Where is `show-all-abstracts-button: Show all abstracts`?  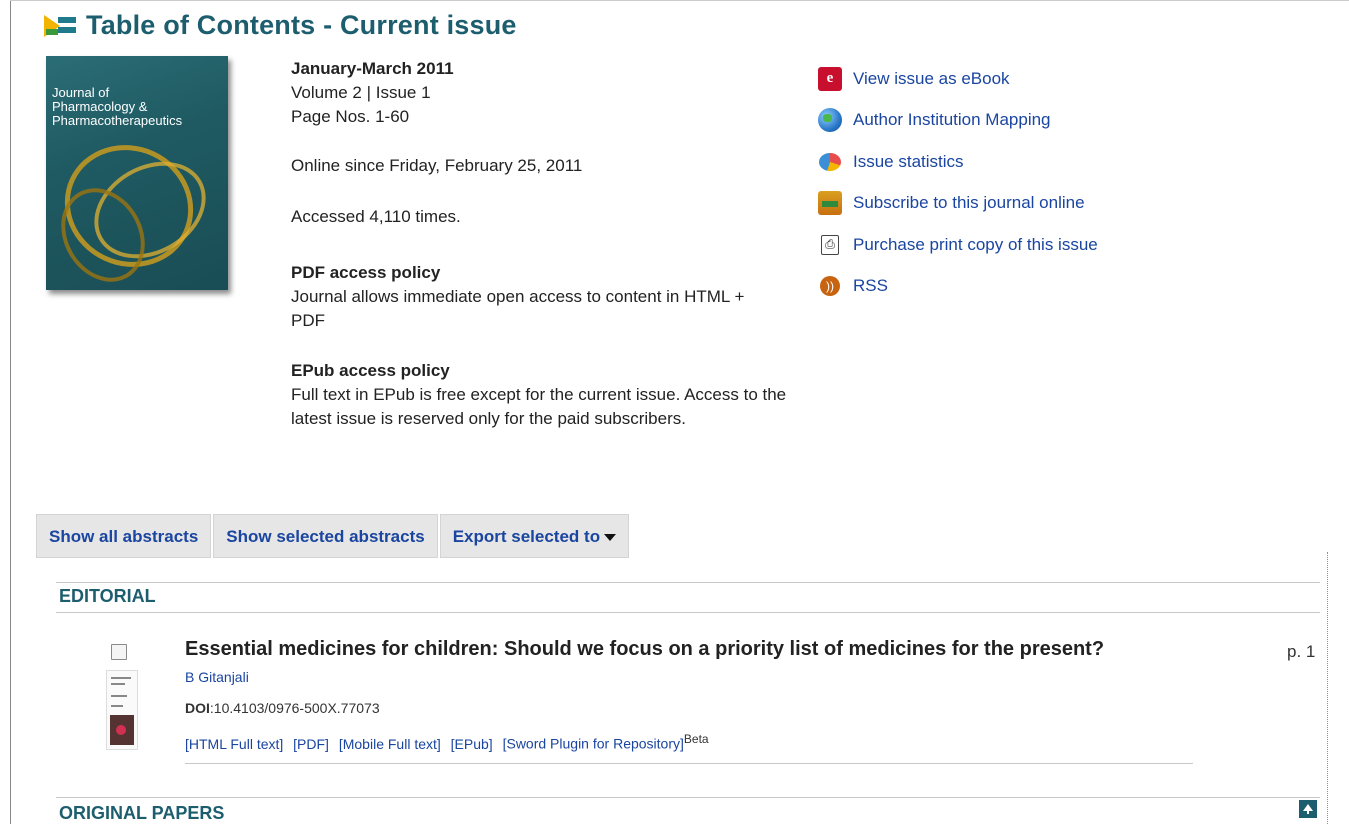 show-all-abstracts-button: Show all abstracts is located at coordinates (124, 536).